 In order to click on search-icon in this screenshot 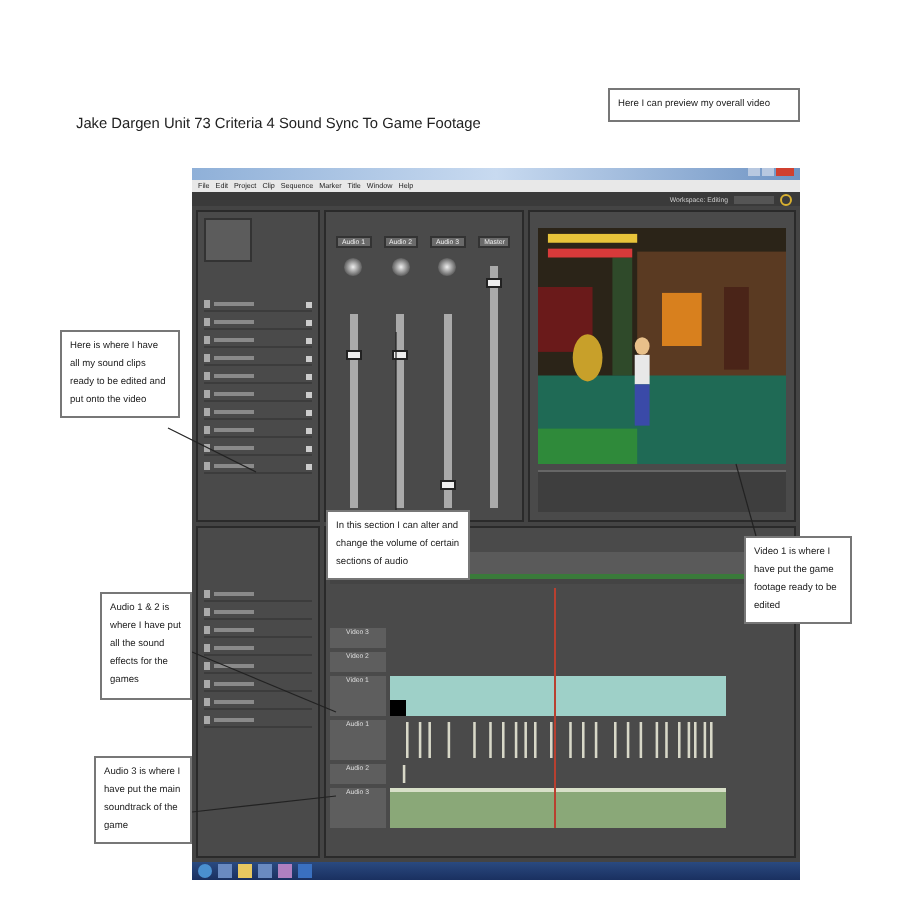, I will do `click(786, 199)`.